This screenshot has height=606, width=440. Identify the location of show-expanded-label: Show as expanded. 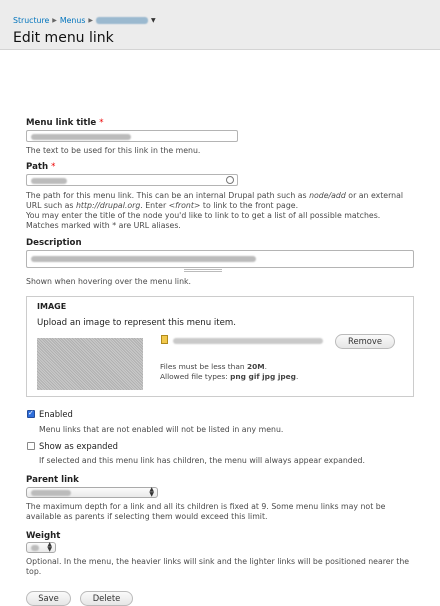
(78, 446).